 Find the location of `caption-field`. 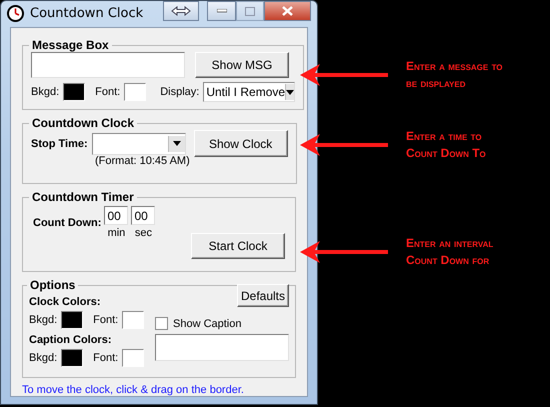

caption-field is located at coordinates (222, 347).